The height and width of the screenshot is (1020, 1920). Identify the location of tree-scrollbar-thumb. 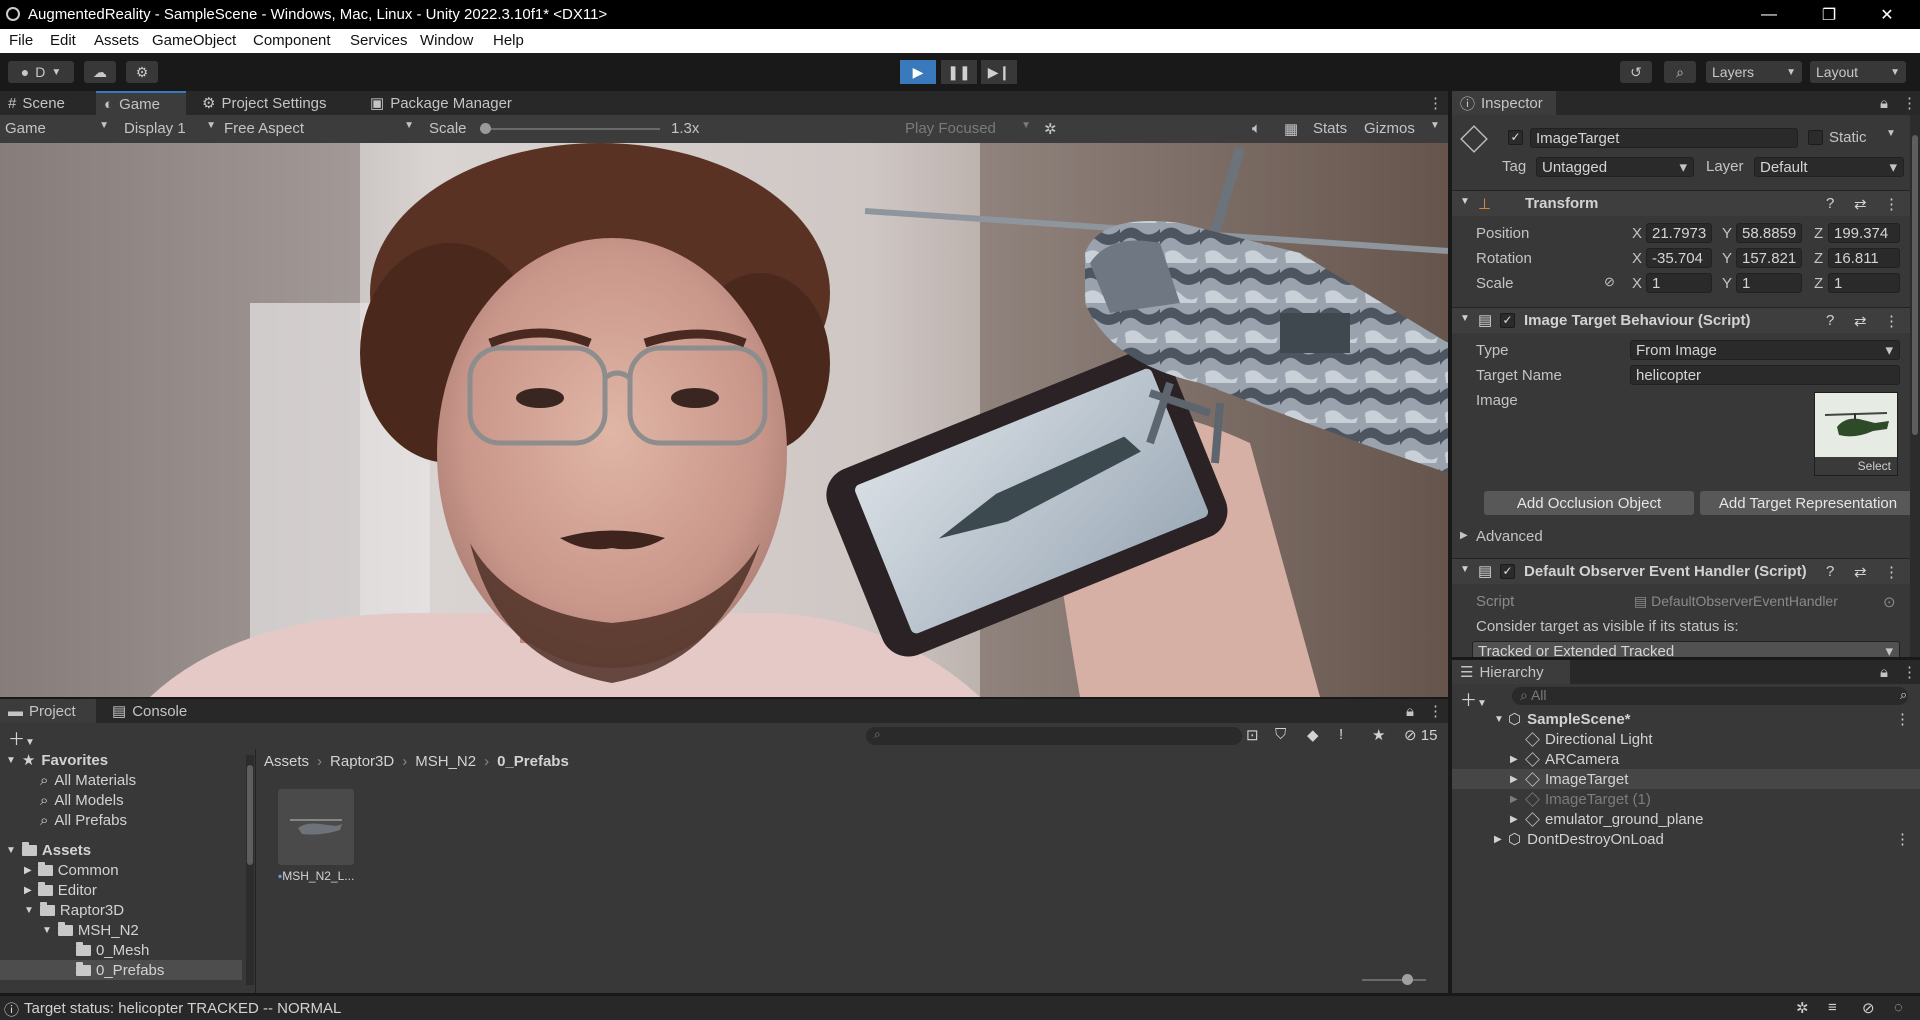
(250, 815).